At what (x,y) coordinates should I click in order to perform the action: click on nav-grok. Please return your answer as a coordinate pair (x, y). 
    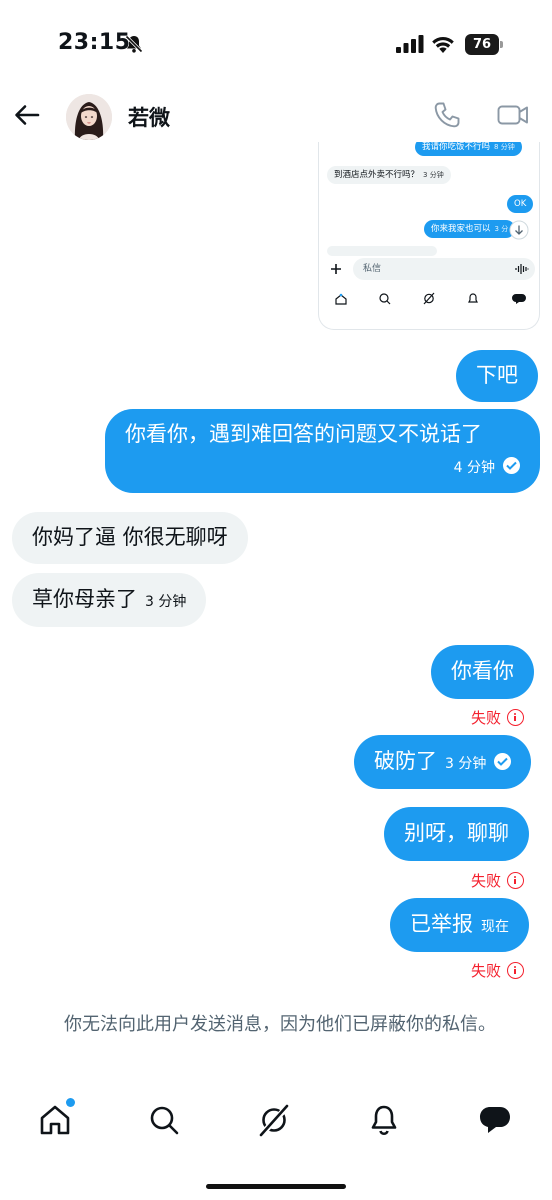
    Looking at the image, I should click on (274, 1120).